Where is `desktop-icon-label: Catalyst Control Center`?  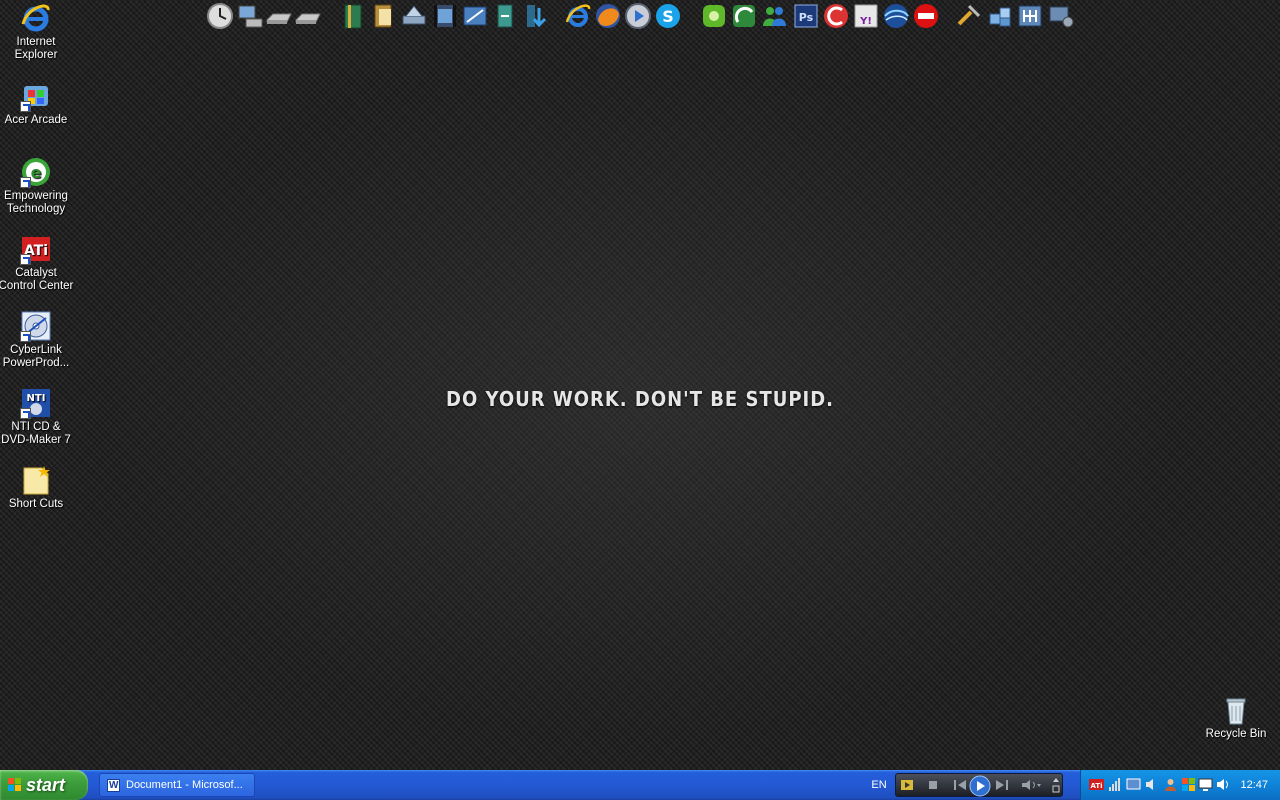
desktop-icon-label: Catalyst Control Center is located at coordinates (37, 279).